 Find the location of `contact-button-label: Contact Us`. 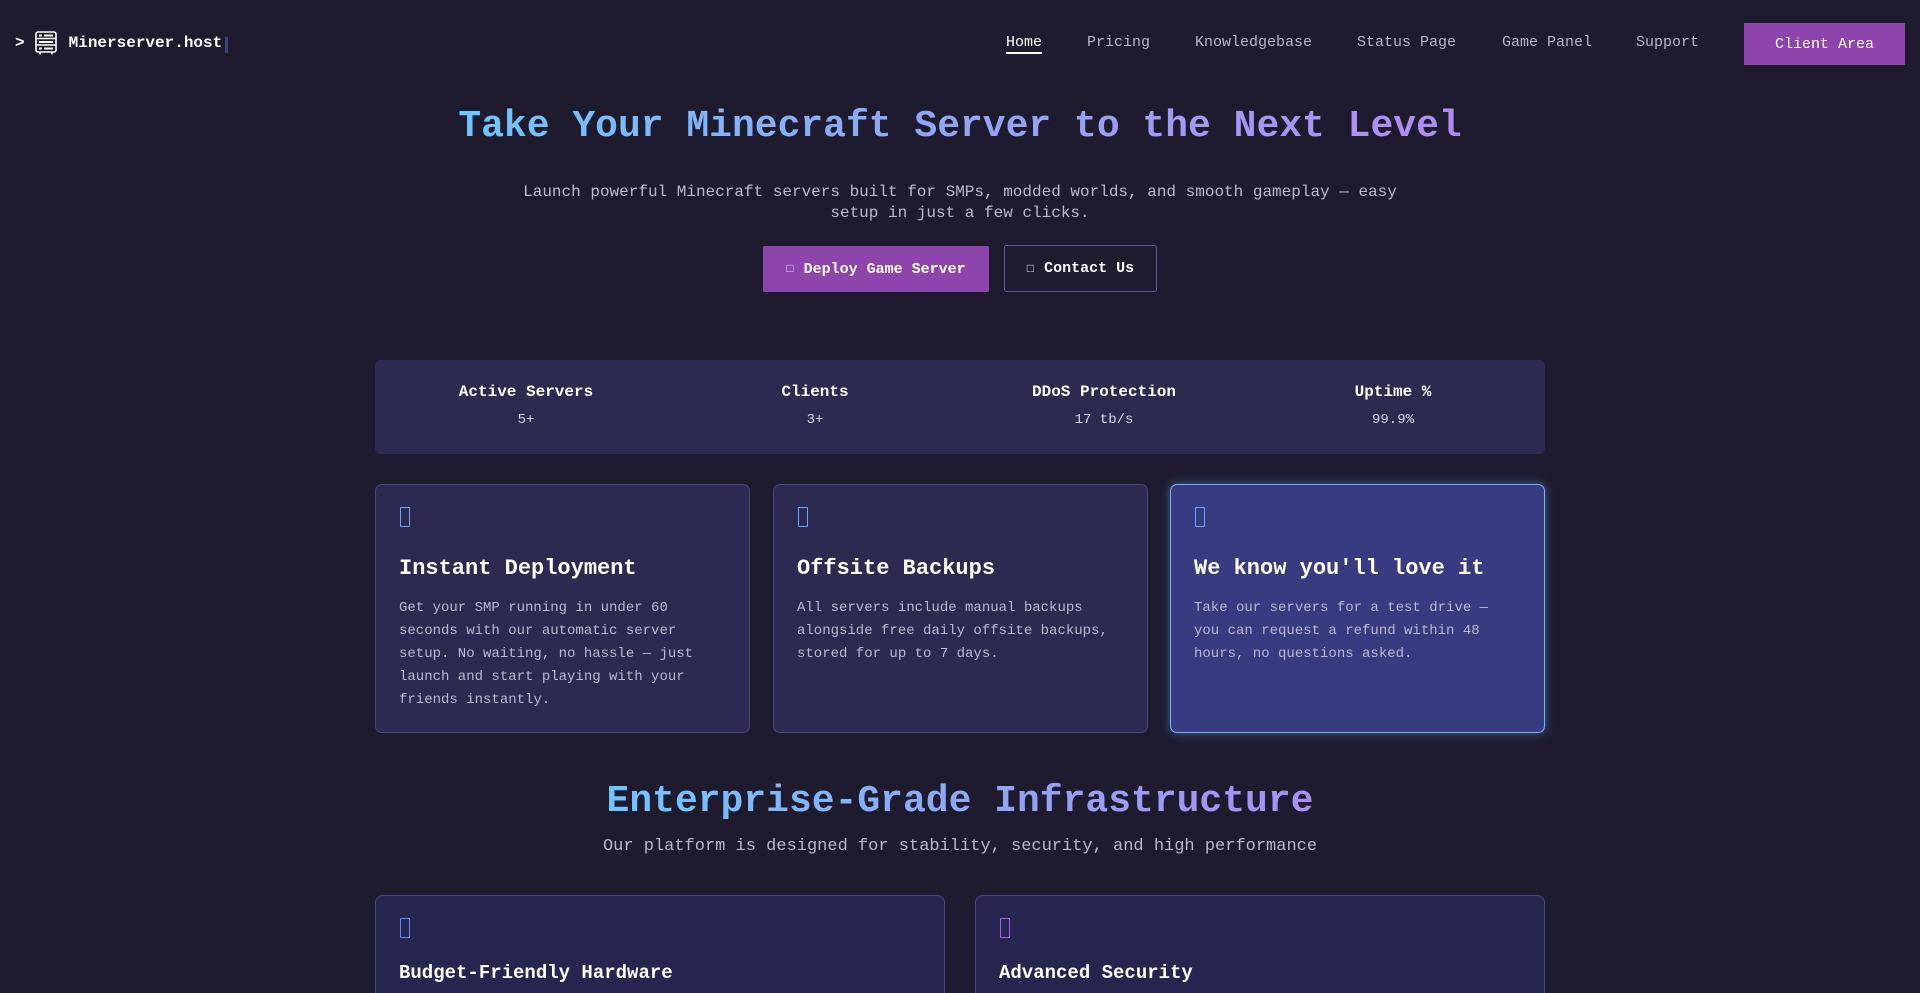

contact-button-label: Contact Us is located at coordinates (1089, 268).